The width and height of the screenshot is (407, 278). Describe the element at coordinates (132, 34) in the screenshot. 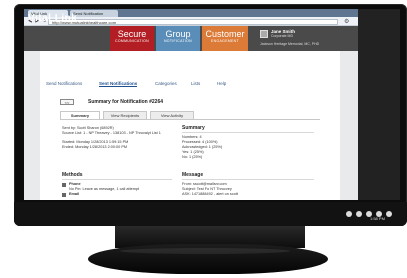

I see `nav-title: Secure` at that location.